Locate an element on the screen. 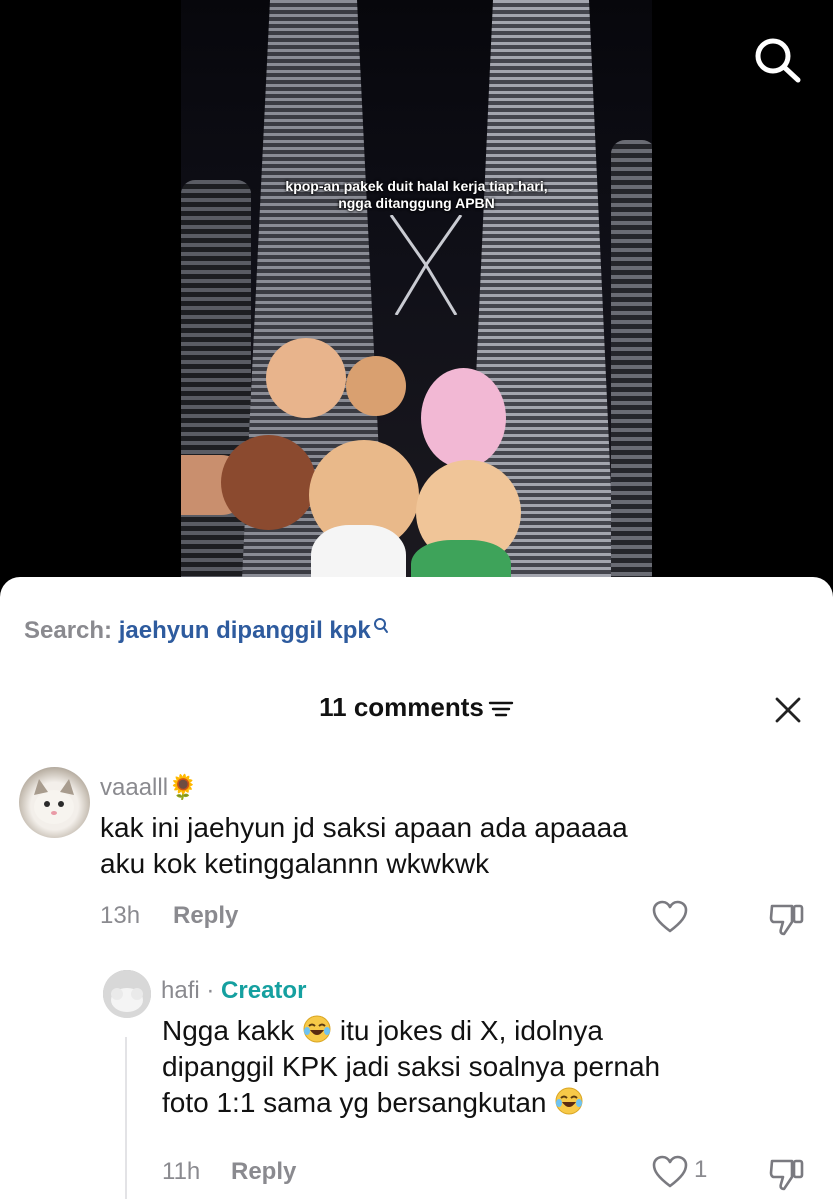 The height and width of the screenshot is (1199, 833). thread-line is located at coordinates (126, 1118).